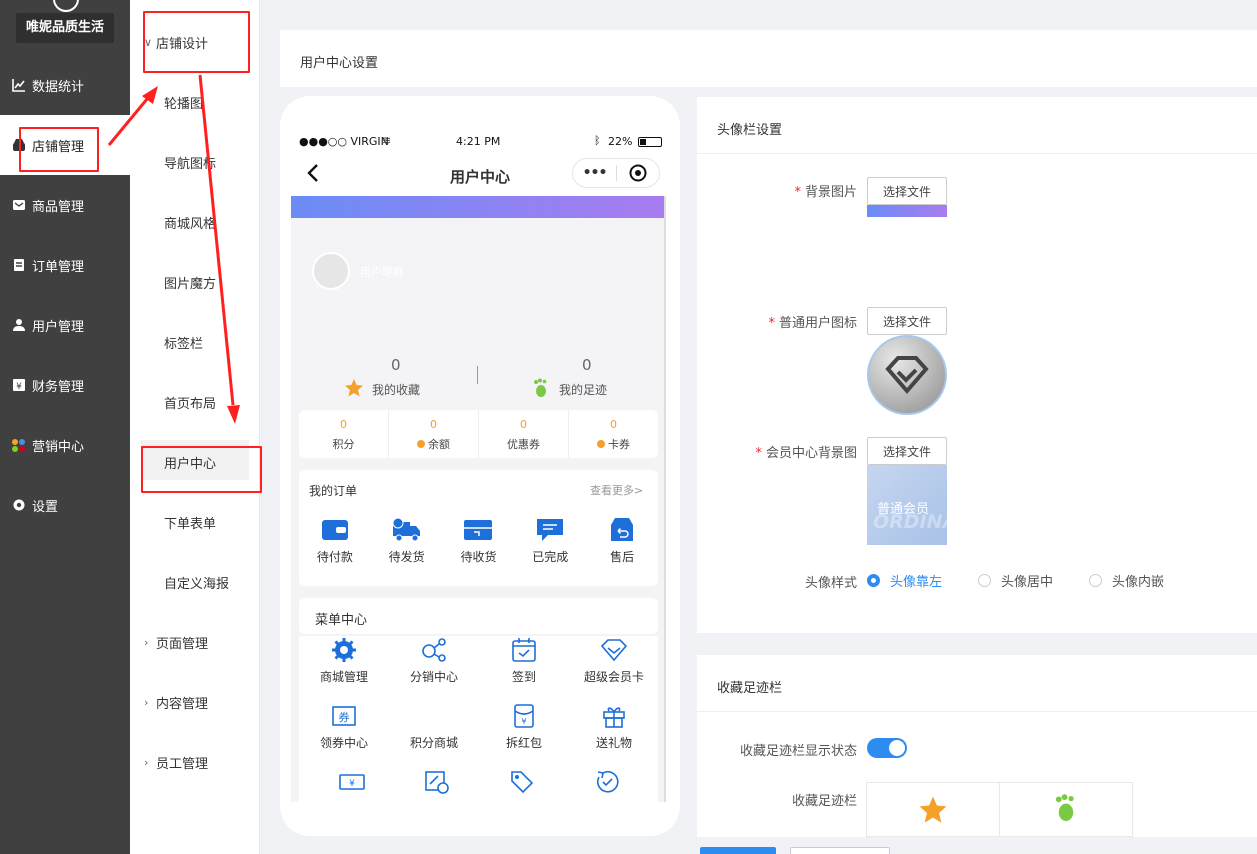 The width and height of the screenshot is (1257, 854). Describe the element at coordinates (907, 191) in the screenshot. I see `bg-image-file-button: 选择文件` at that location.